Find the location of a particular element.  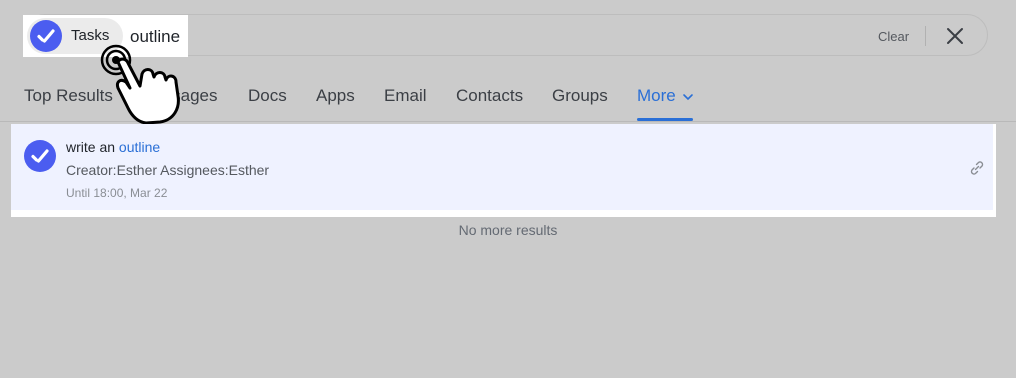

result-due-date: Until 18:00, Mar 22 is located at coordinates (117, 193).